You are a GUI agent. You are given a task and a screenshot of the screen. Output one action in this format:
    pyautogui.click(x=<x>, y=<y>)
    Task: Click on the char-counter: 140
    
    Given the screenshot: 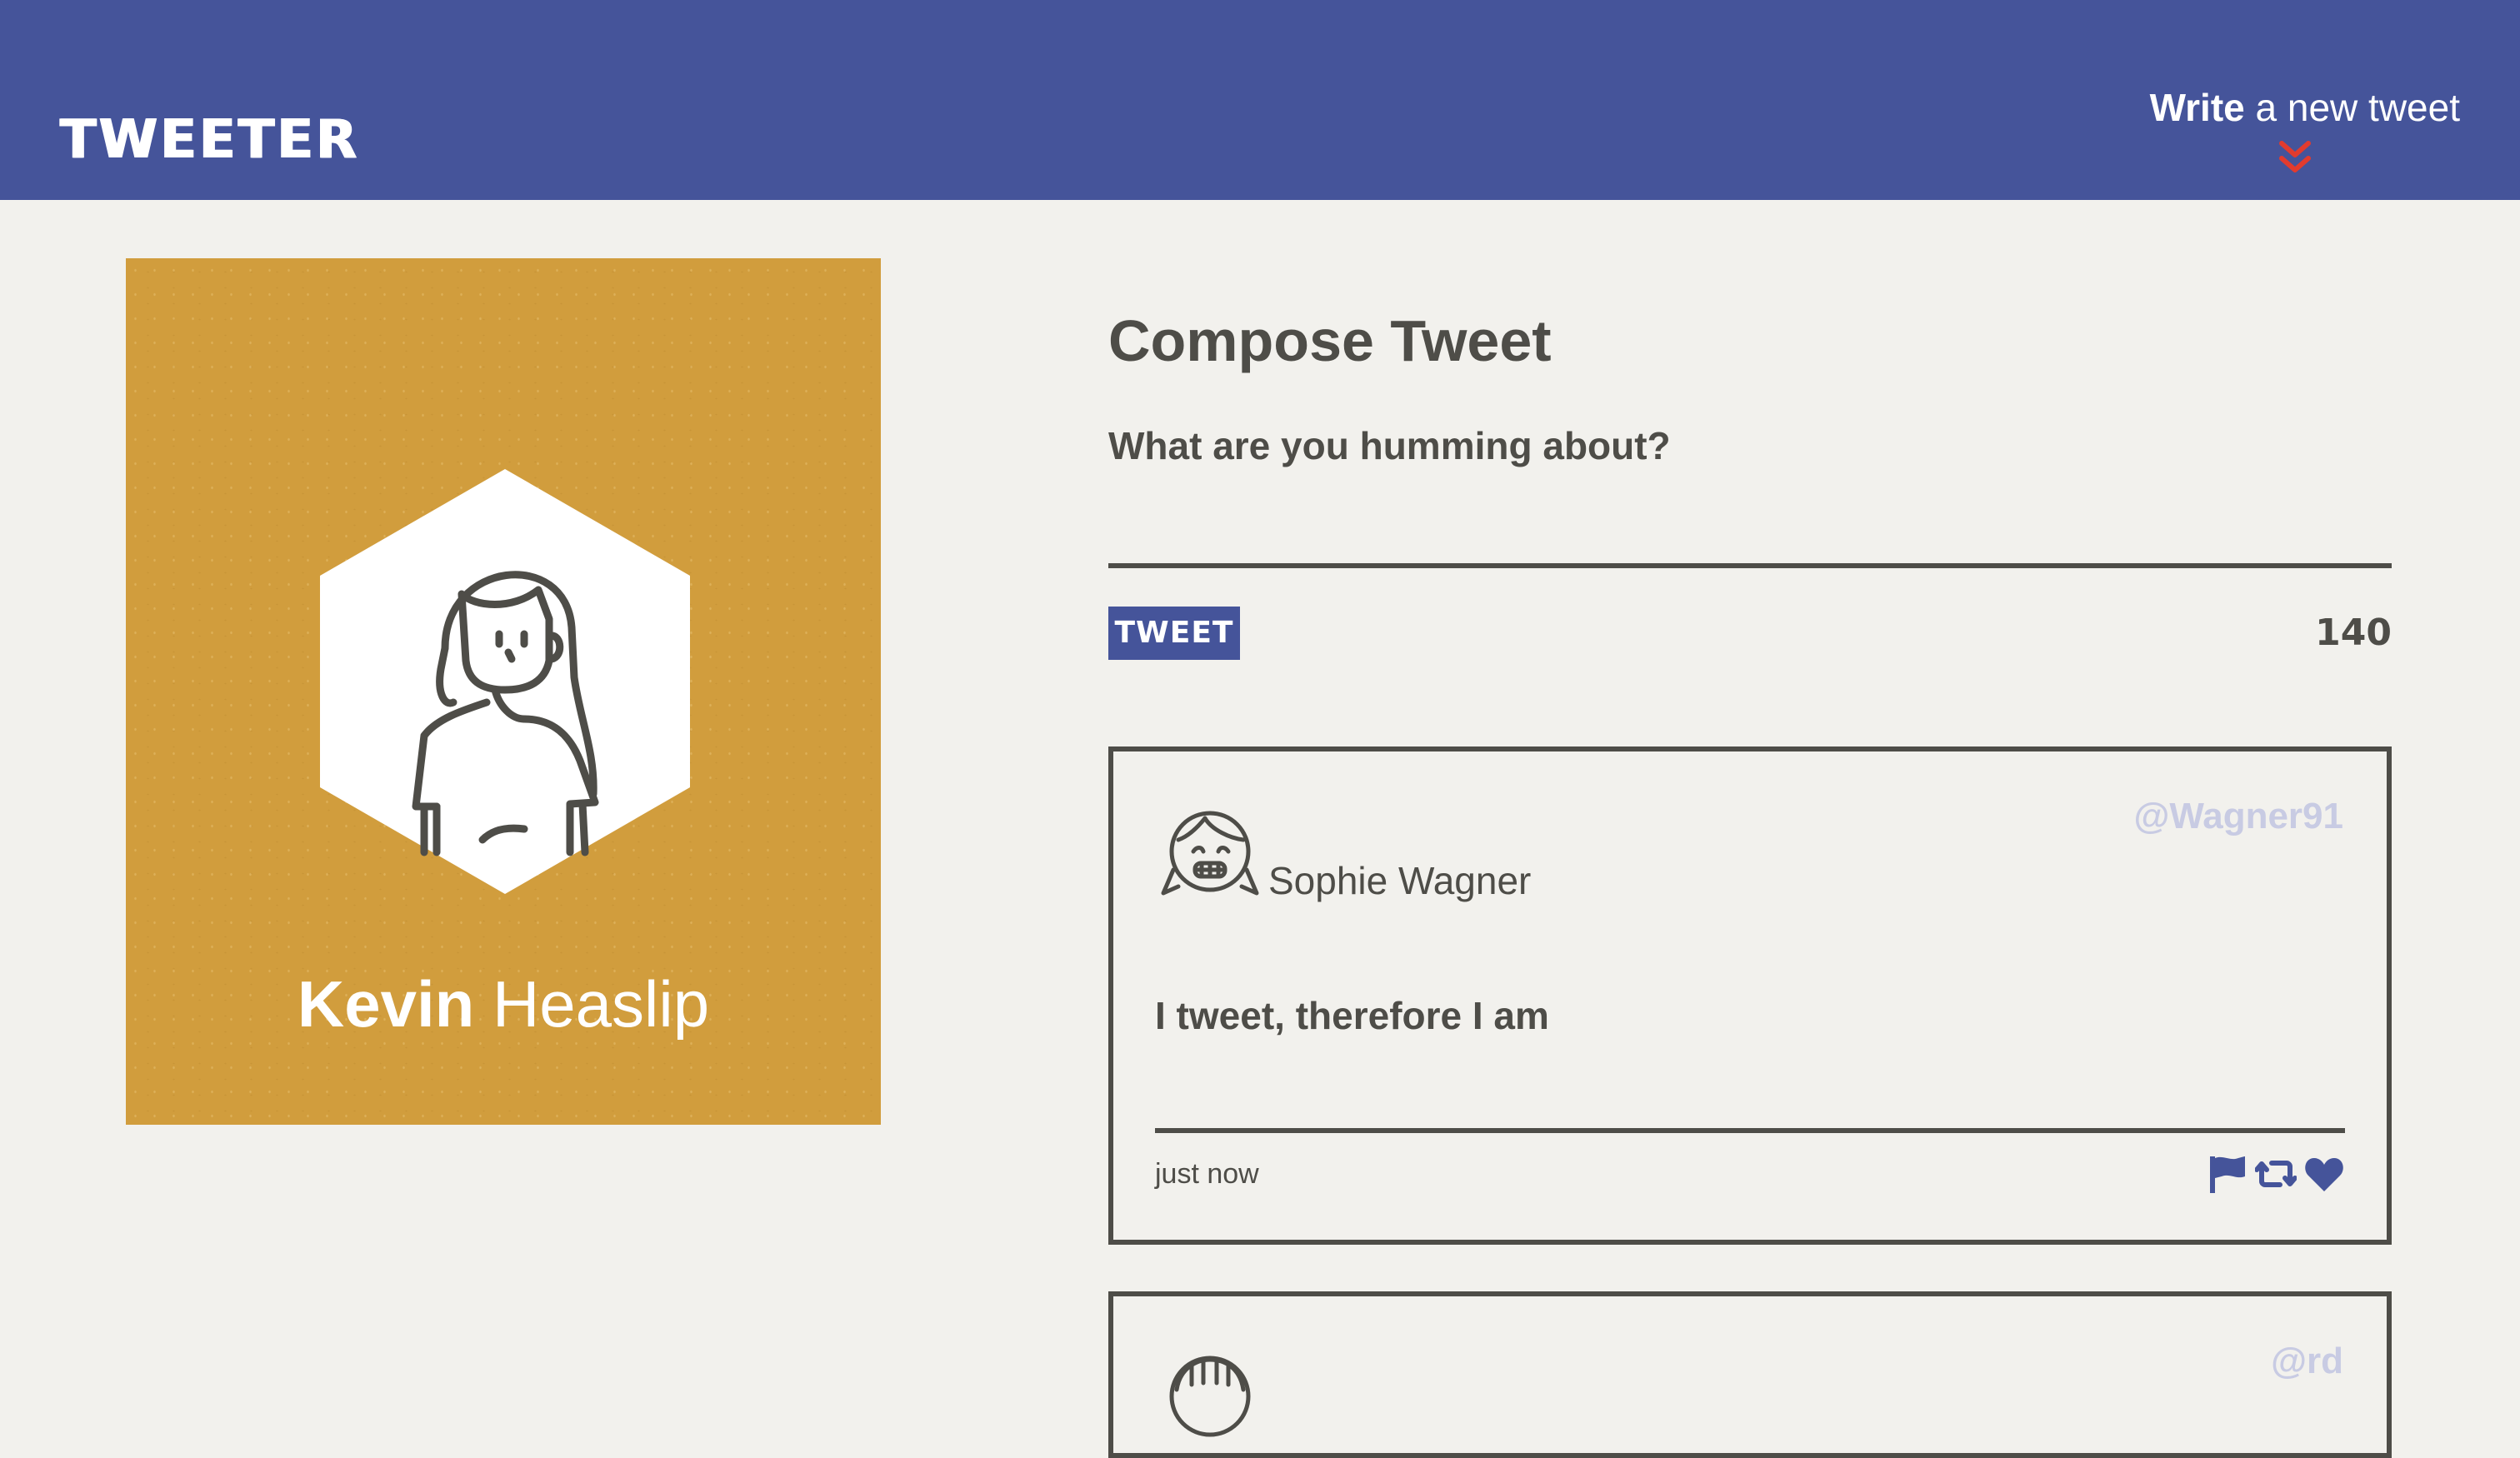 What is the action you would take?
    pyautogui.click(x=2353, y=633)
    